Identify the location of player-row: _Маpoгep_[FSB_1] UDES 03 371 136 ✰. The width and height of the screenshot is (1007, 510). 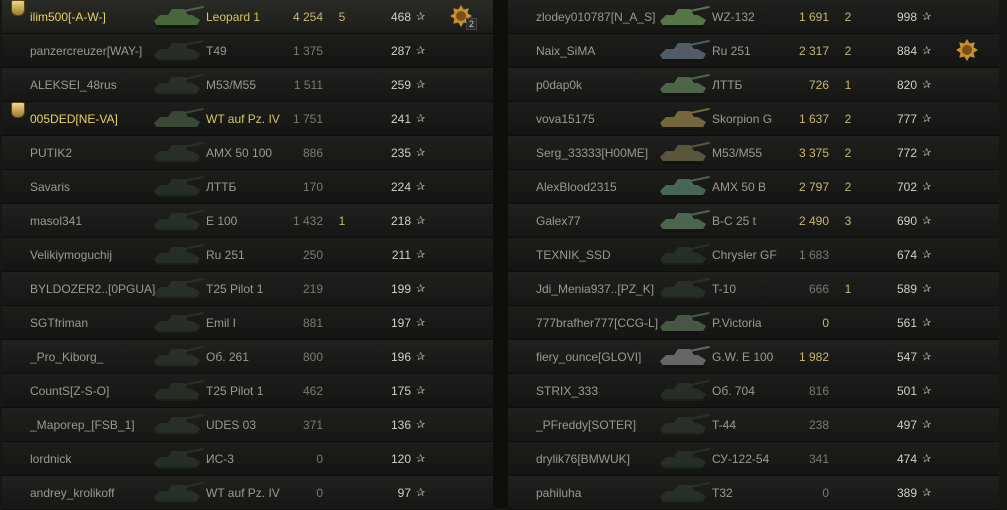
(247, 425).